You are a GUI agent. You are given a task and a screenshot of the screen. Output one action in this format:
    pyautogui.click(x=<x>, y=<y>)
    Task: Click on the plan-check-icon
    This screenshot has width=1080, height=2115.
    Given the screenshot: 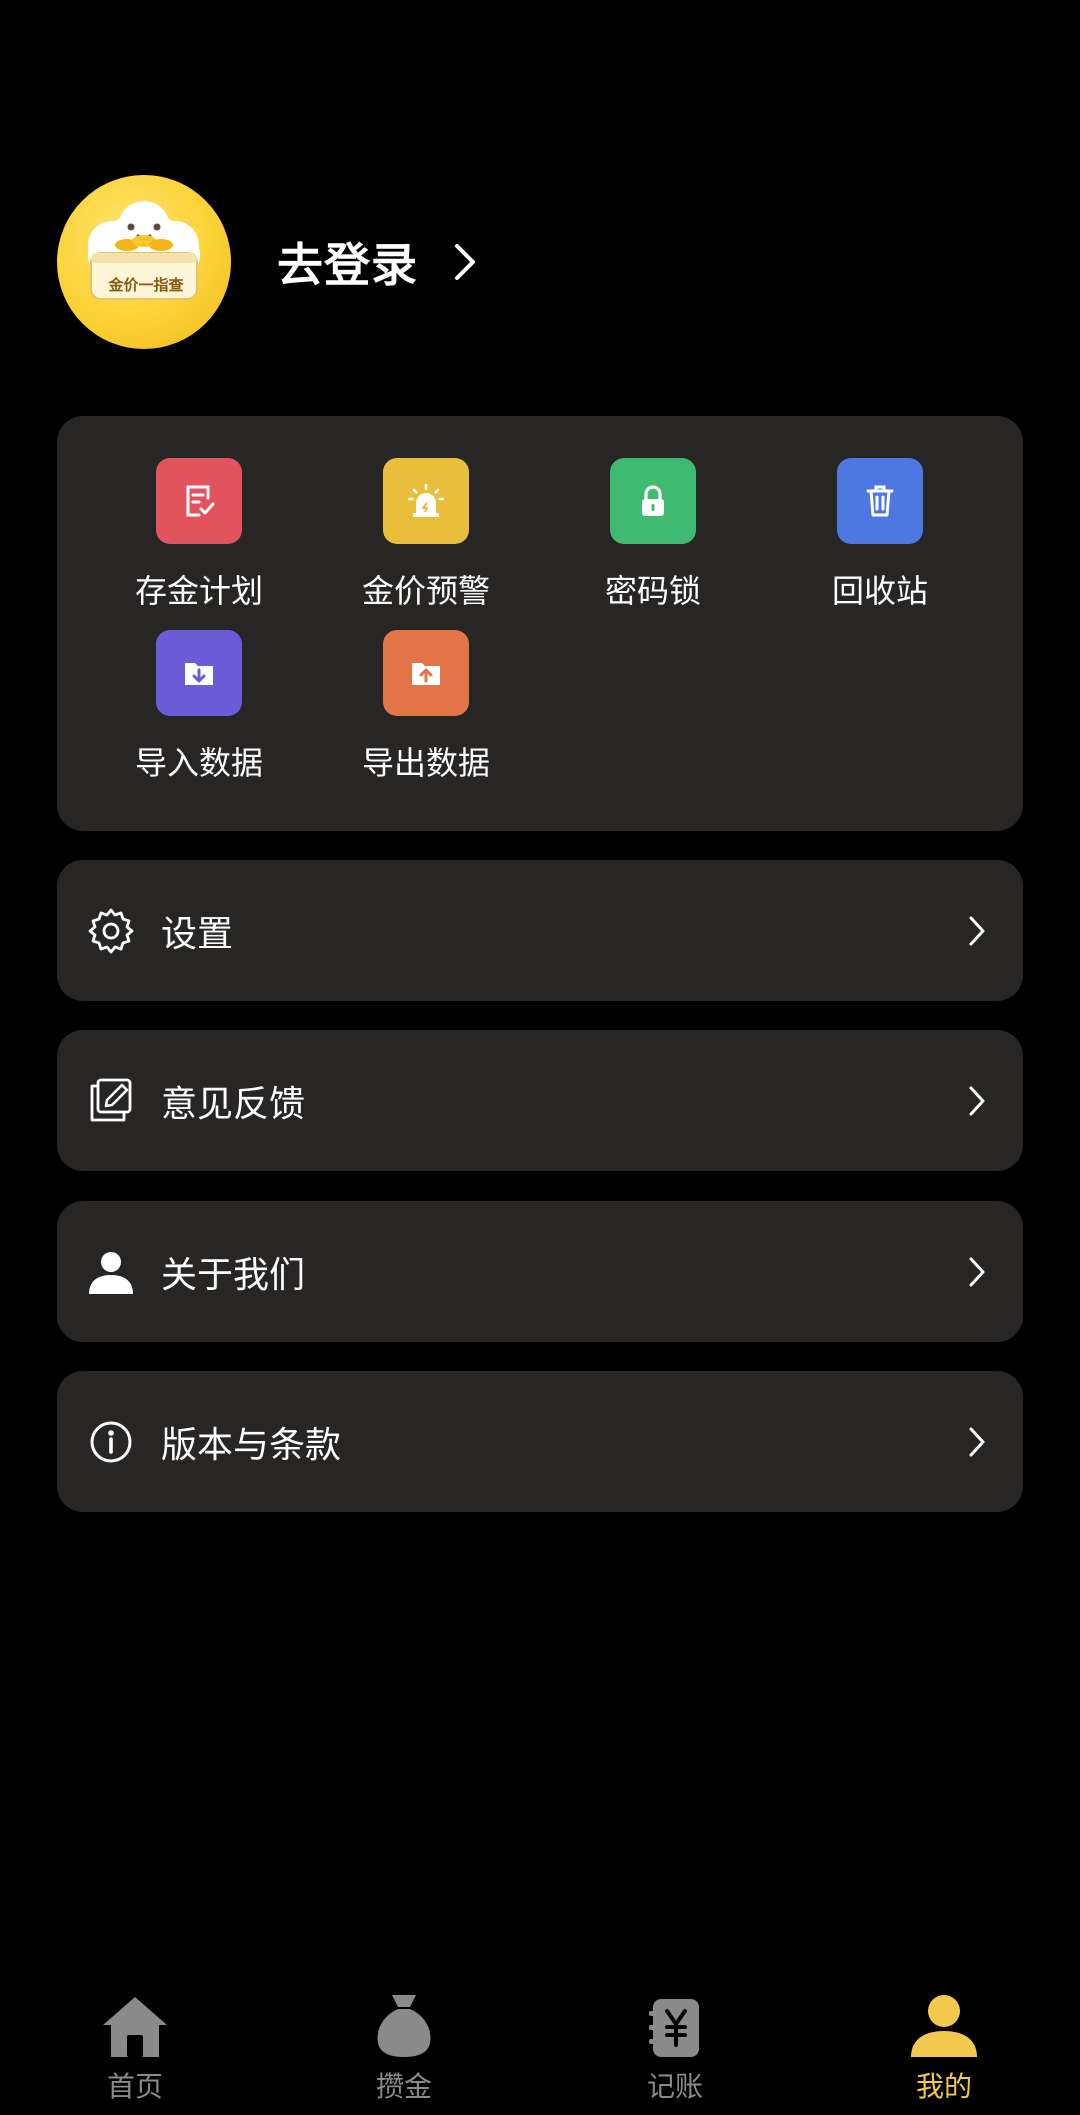 What is the action you would take?
    pyautogui.click(x=199, y=501)
    